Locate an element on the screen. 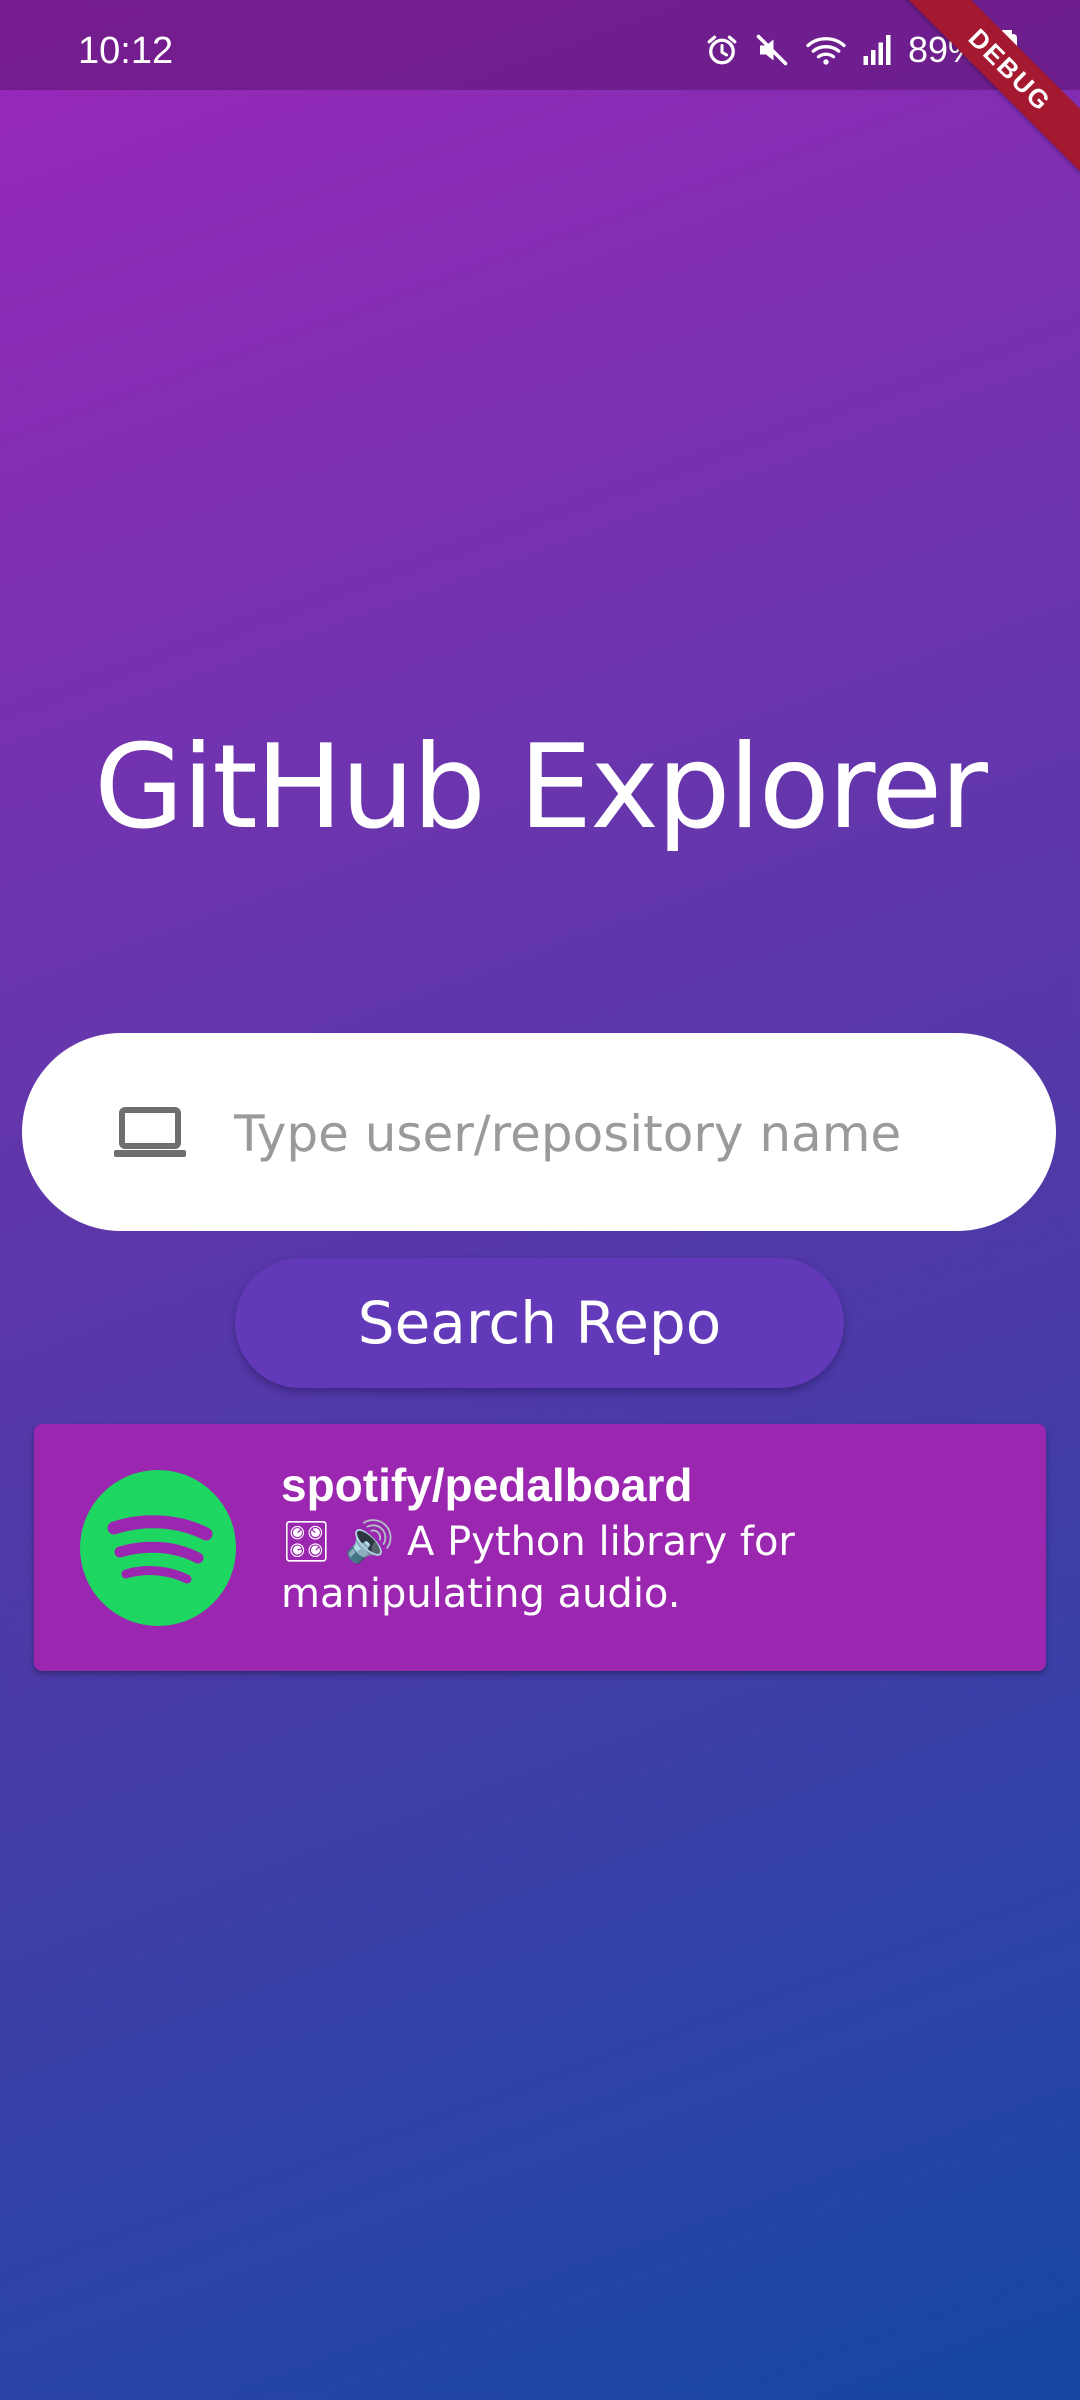 The width and height of the screenshot is (1080, 2400). mute-icon is located at coordinates (772, 50).